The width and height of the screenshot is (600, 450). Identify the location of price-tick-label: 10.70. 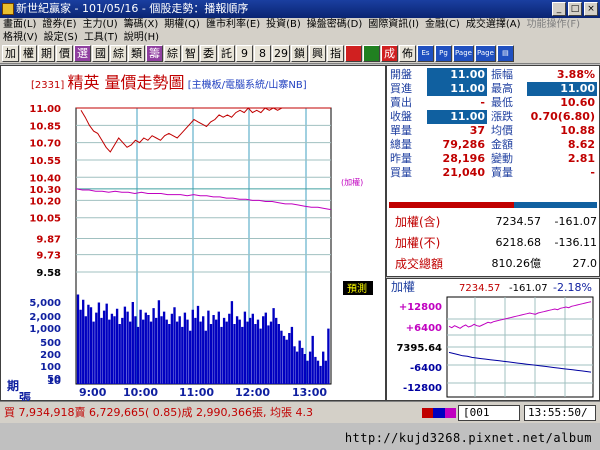
(45, 144).